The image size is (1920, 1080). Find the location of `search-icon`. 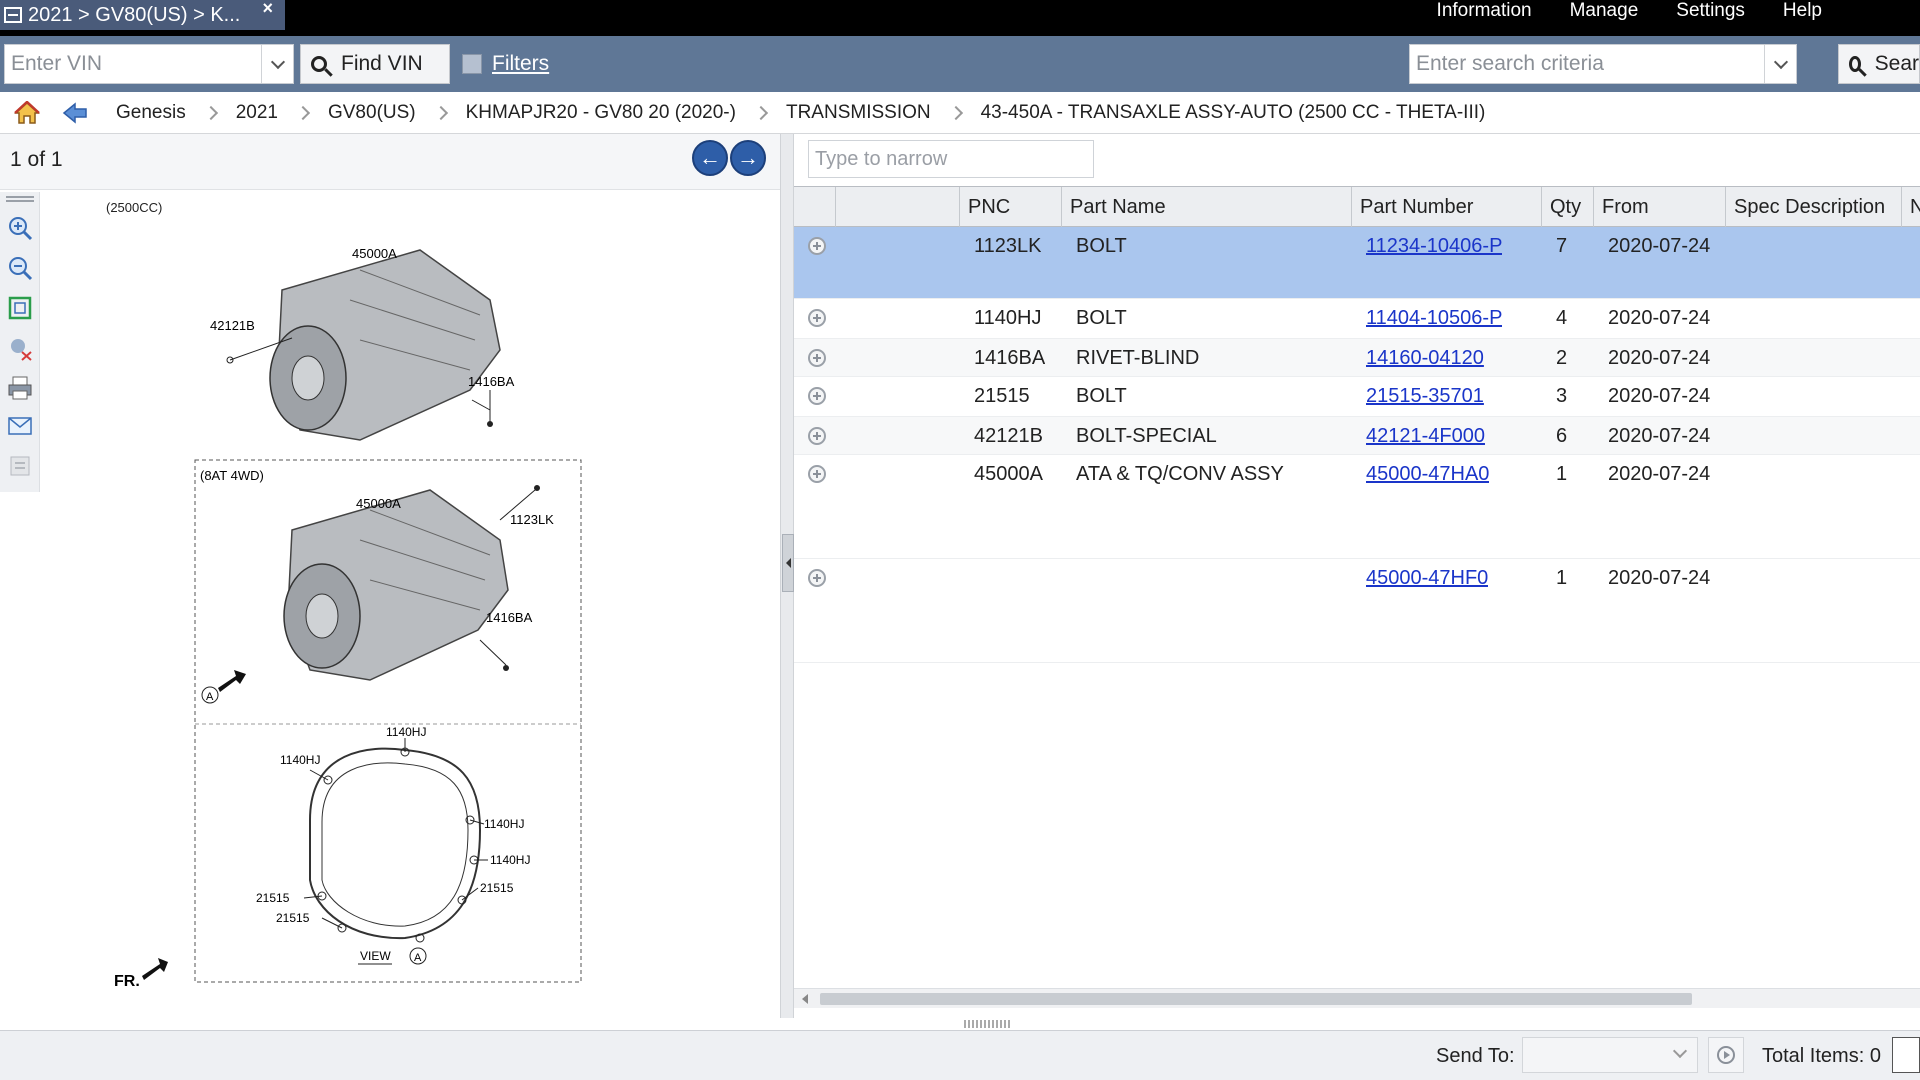

search-icon is located at coordinates (1855, 64).